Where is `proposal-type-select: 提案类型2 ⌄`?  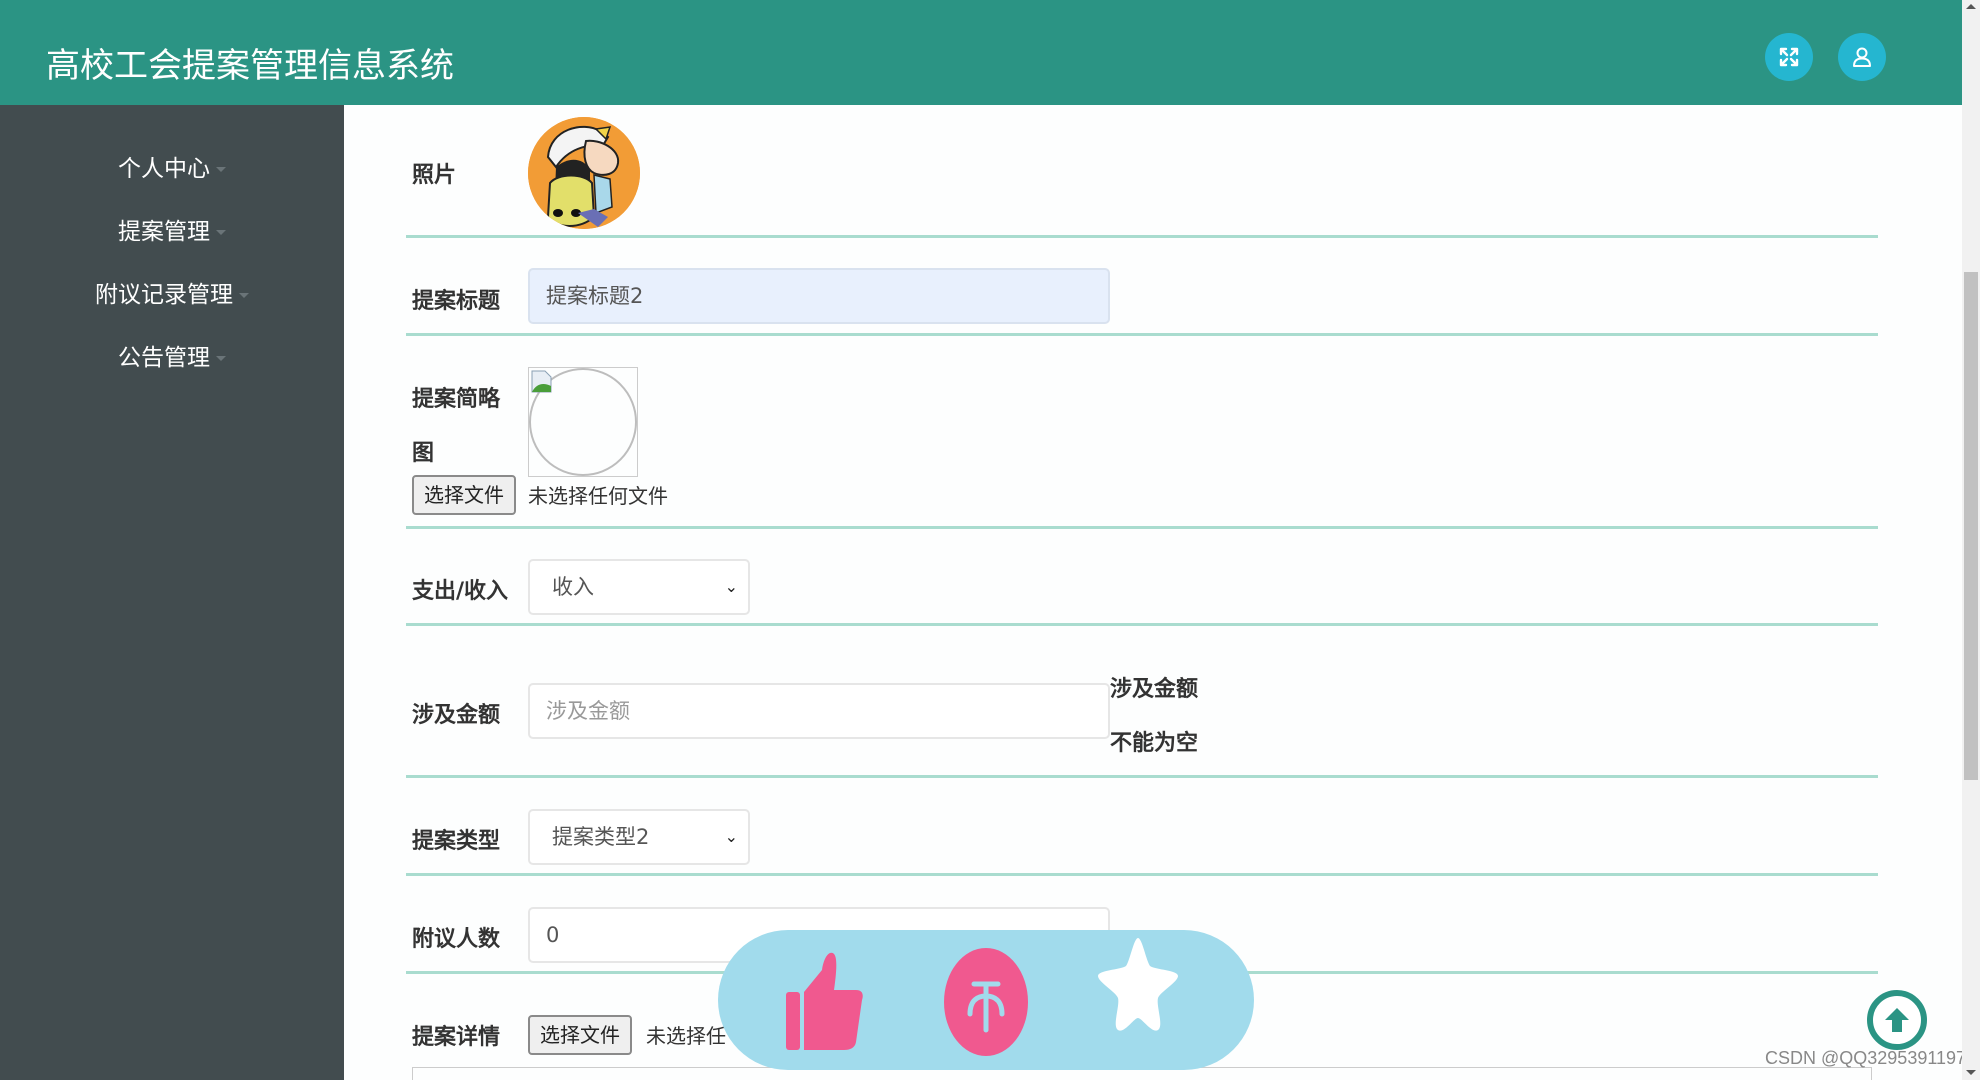 proposal-type-select: 提案类型2 ⌄ is located at coordinates (639, 837).